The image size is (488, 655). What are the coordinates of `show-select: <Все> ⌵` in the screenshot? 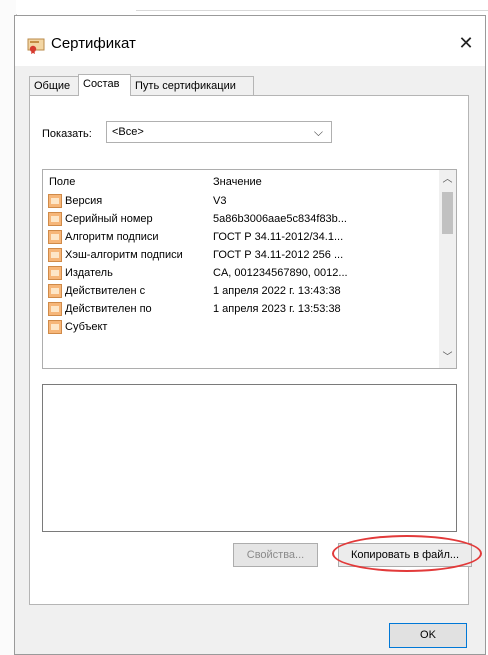 It's located at (219, 132).